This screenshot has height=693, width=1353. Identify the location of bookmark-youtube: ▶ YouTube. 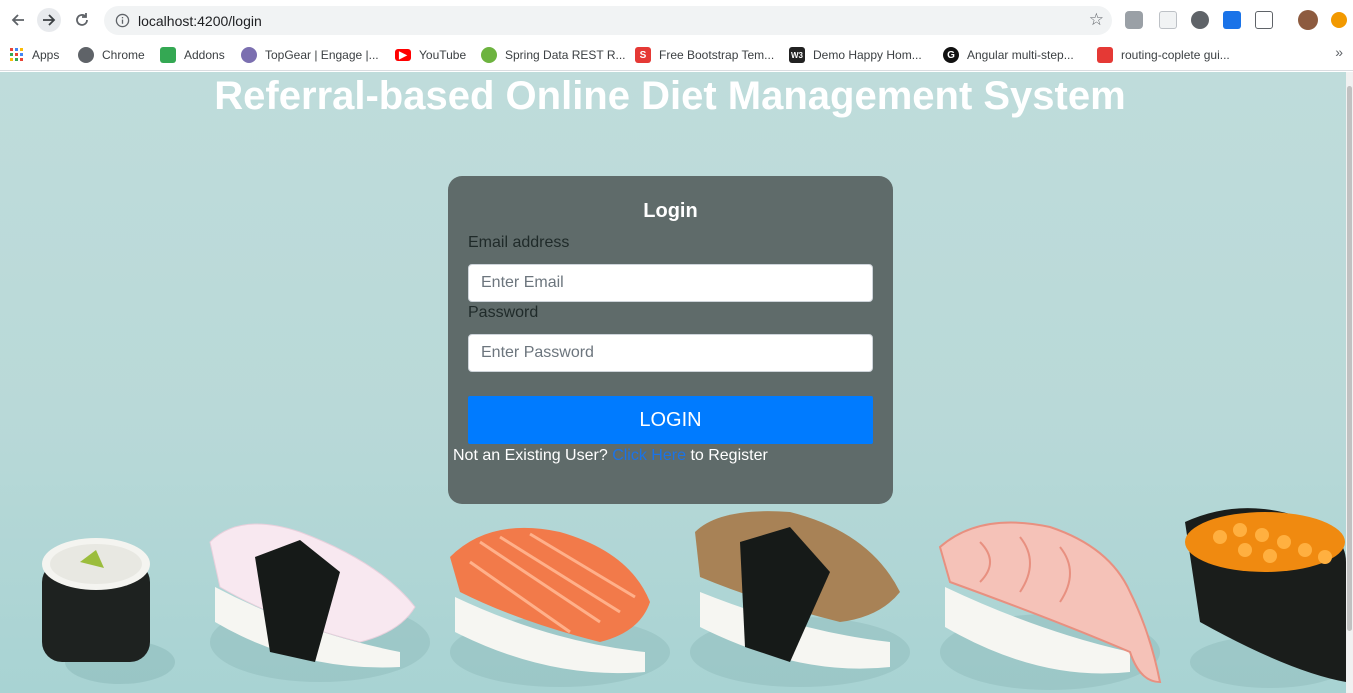
(430, 55).